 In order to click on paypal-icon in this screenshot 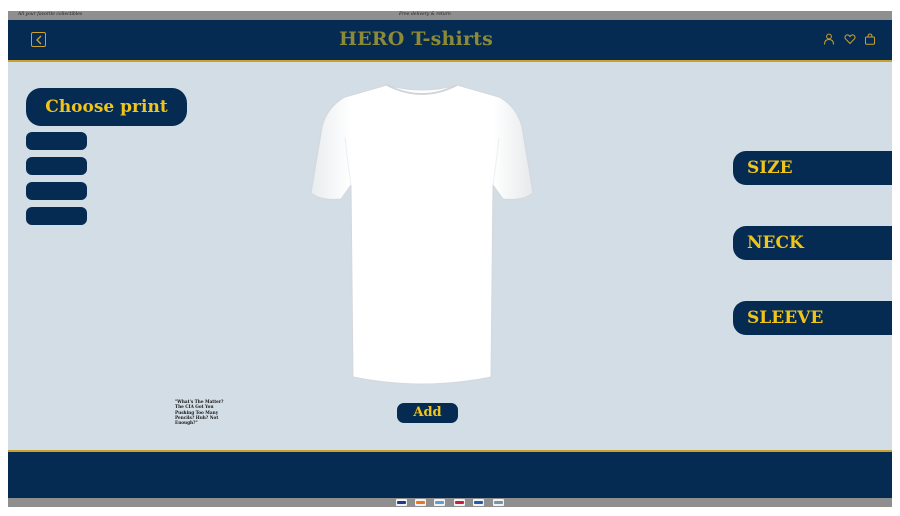, I will do `click(478, 502)`.